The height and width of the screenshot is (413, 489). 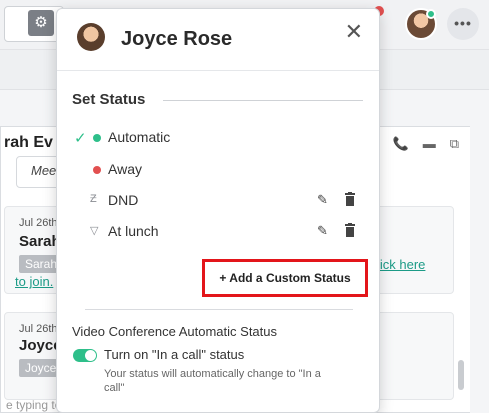 I want to click on chat-partner-name: rah Ev, so click(x=28, y=142).